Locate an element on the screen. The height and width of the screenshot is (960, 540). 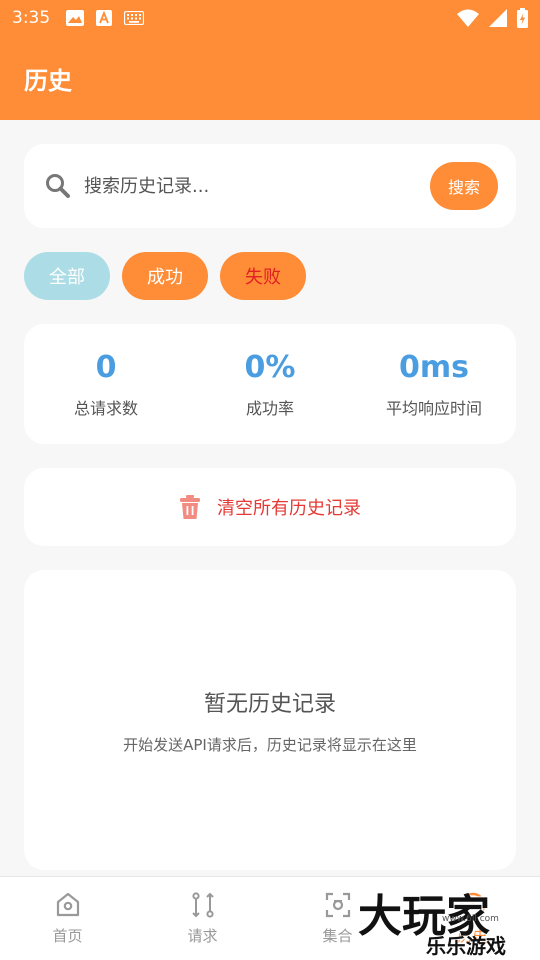
request-icon is located at coordinates (202, 905).